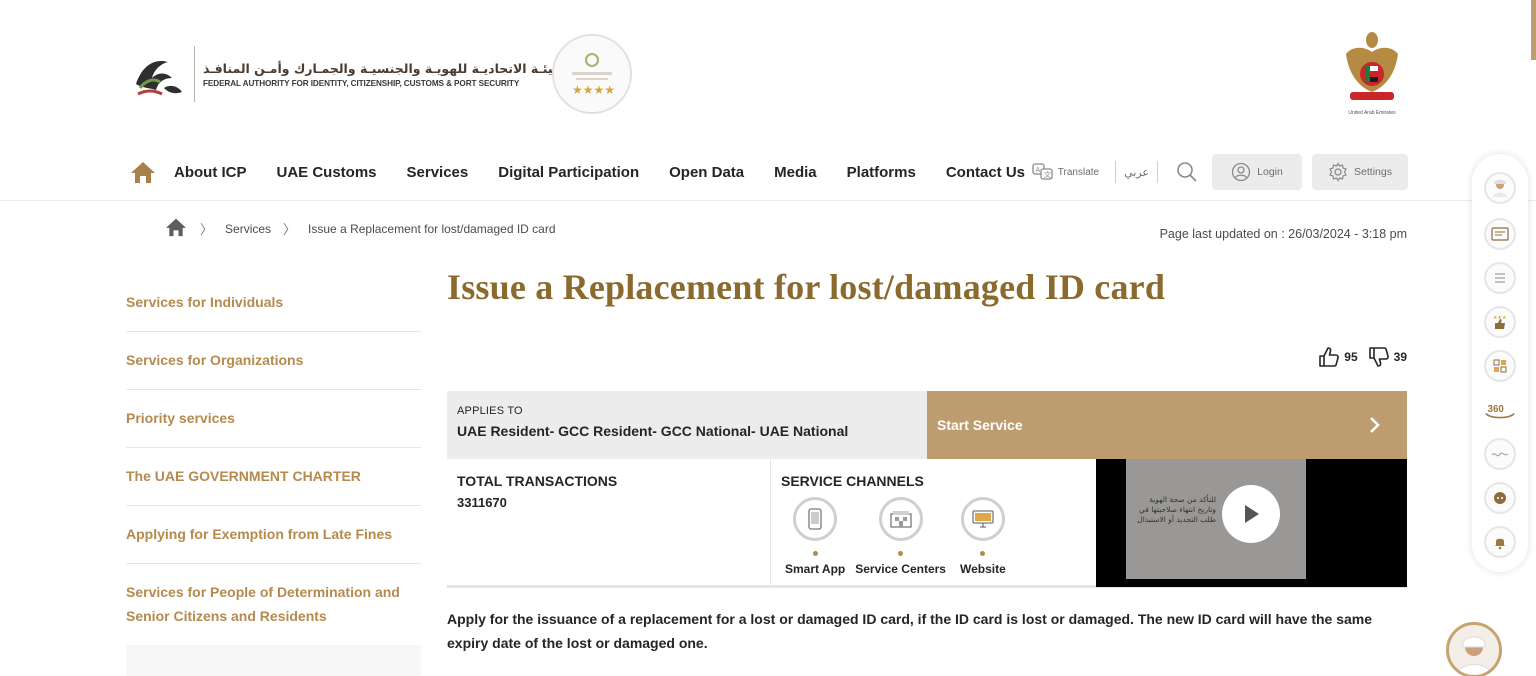 The width and height of the screenshot is (1536, 676). What do you see at coordinates (490, 411) in the screenshot?
I see `applies-to-label: APPLIES TO` at bounding box center [490, 411].